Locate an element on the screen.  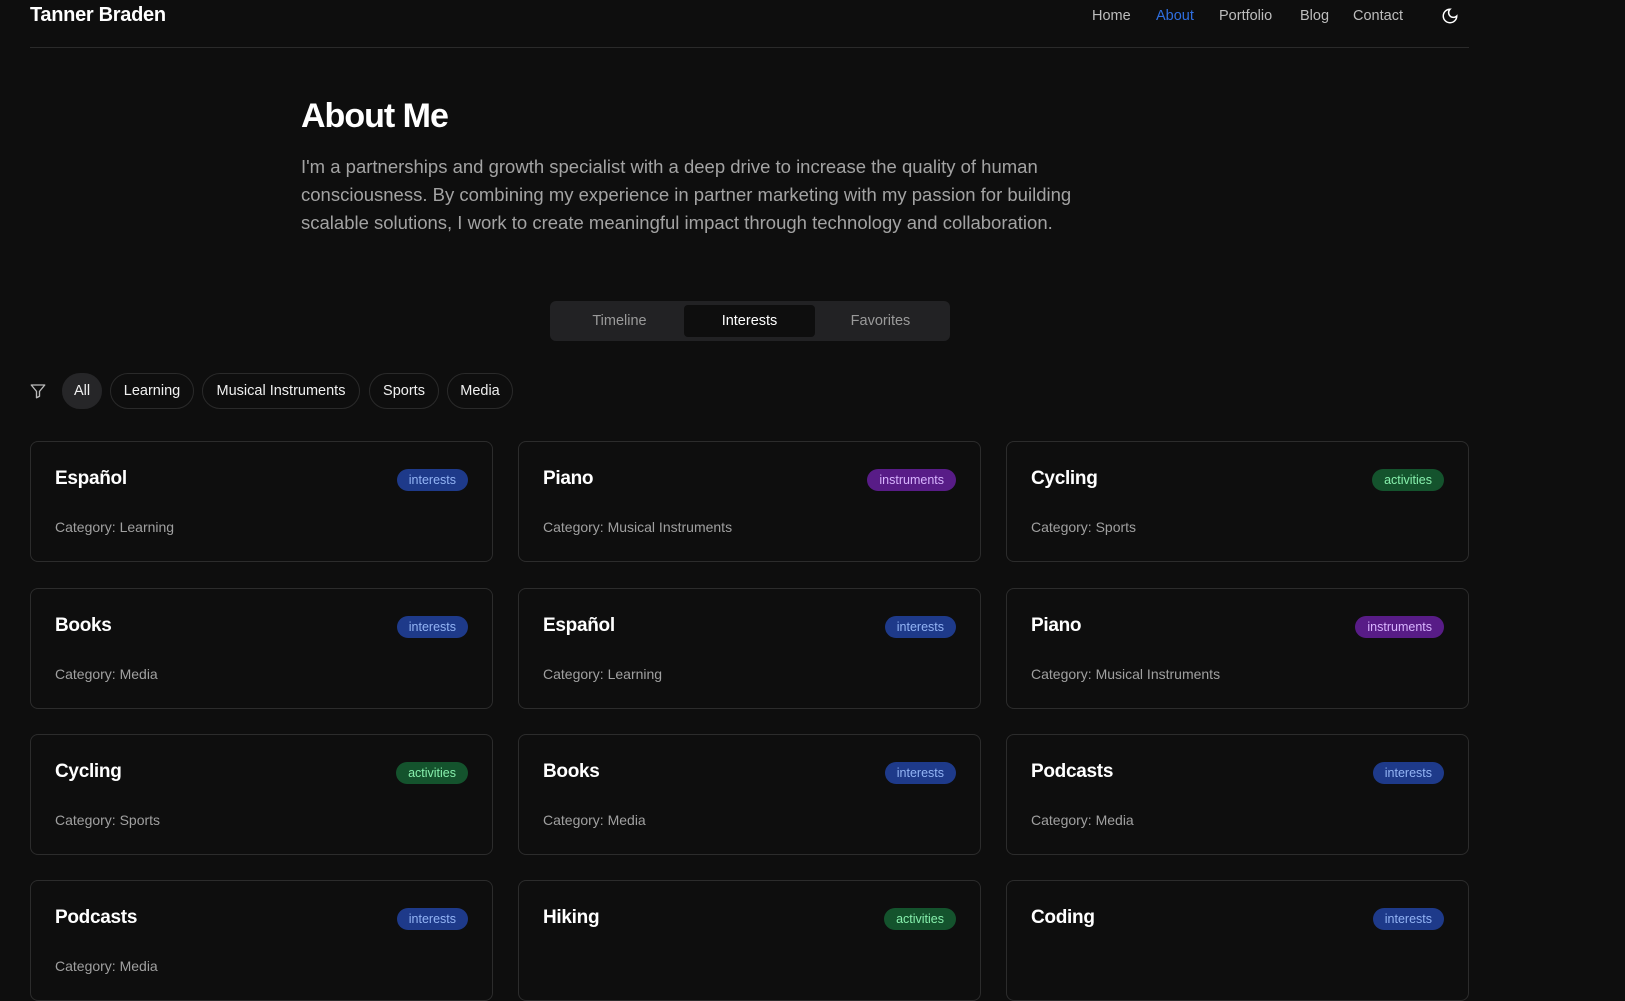
nav-contact: Contact is located at coordinates (1378, 16).